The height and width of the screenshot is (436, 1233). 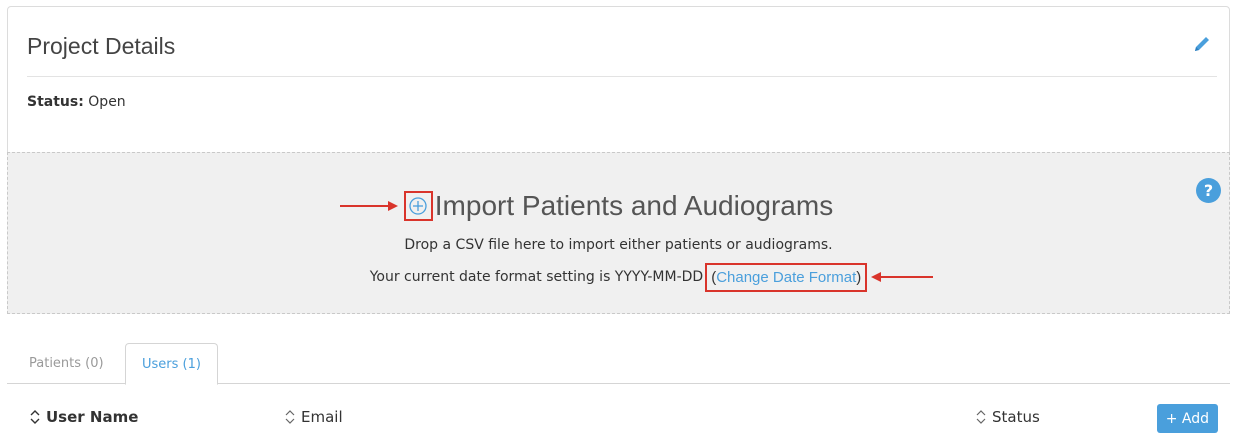 I want to click on column-user-name: User Name, so click(x=83, y=417).